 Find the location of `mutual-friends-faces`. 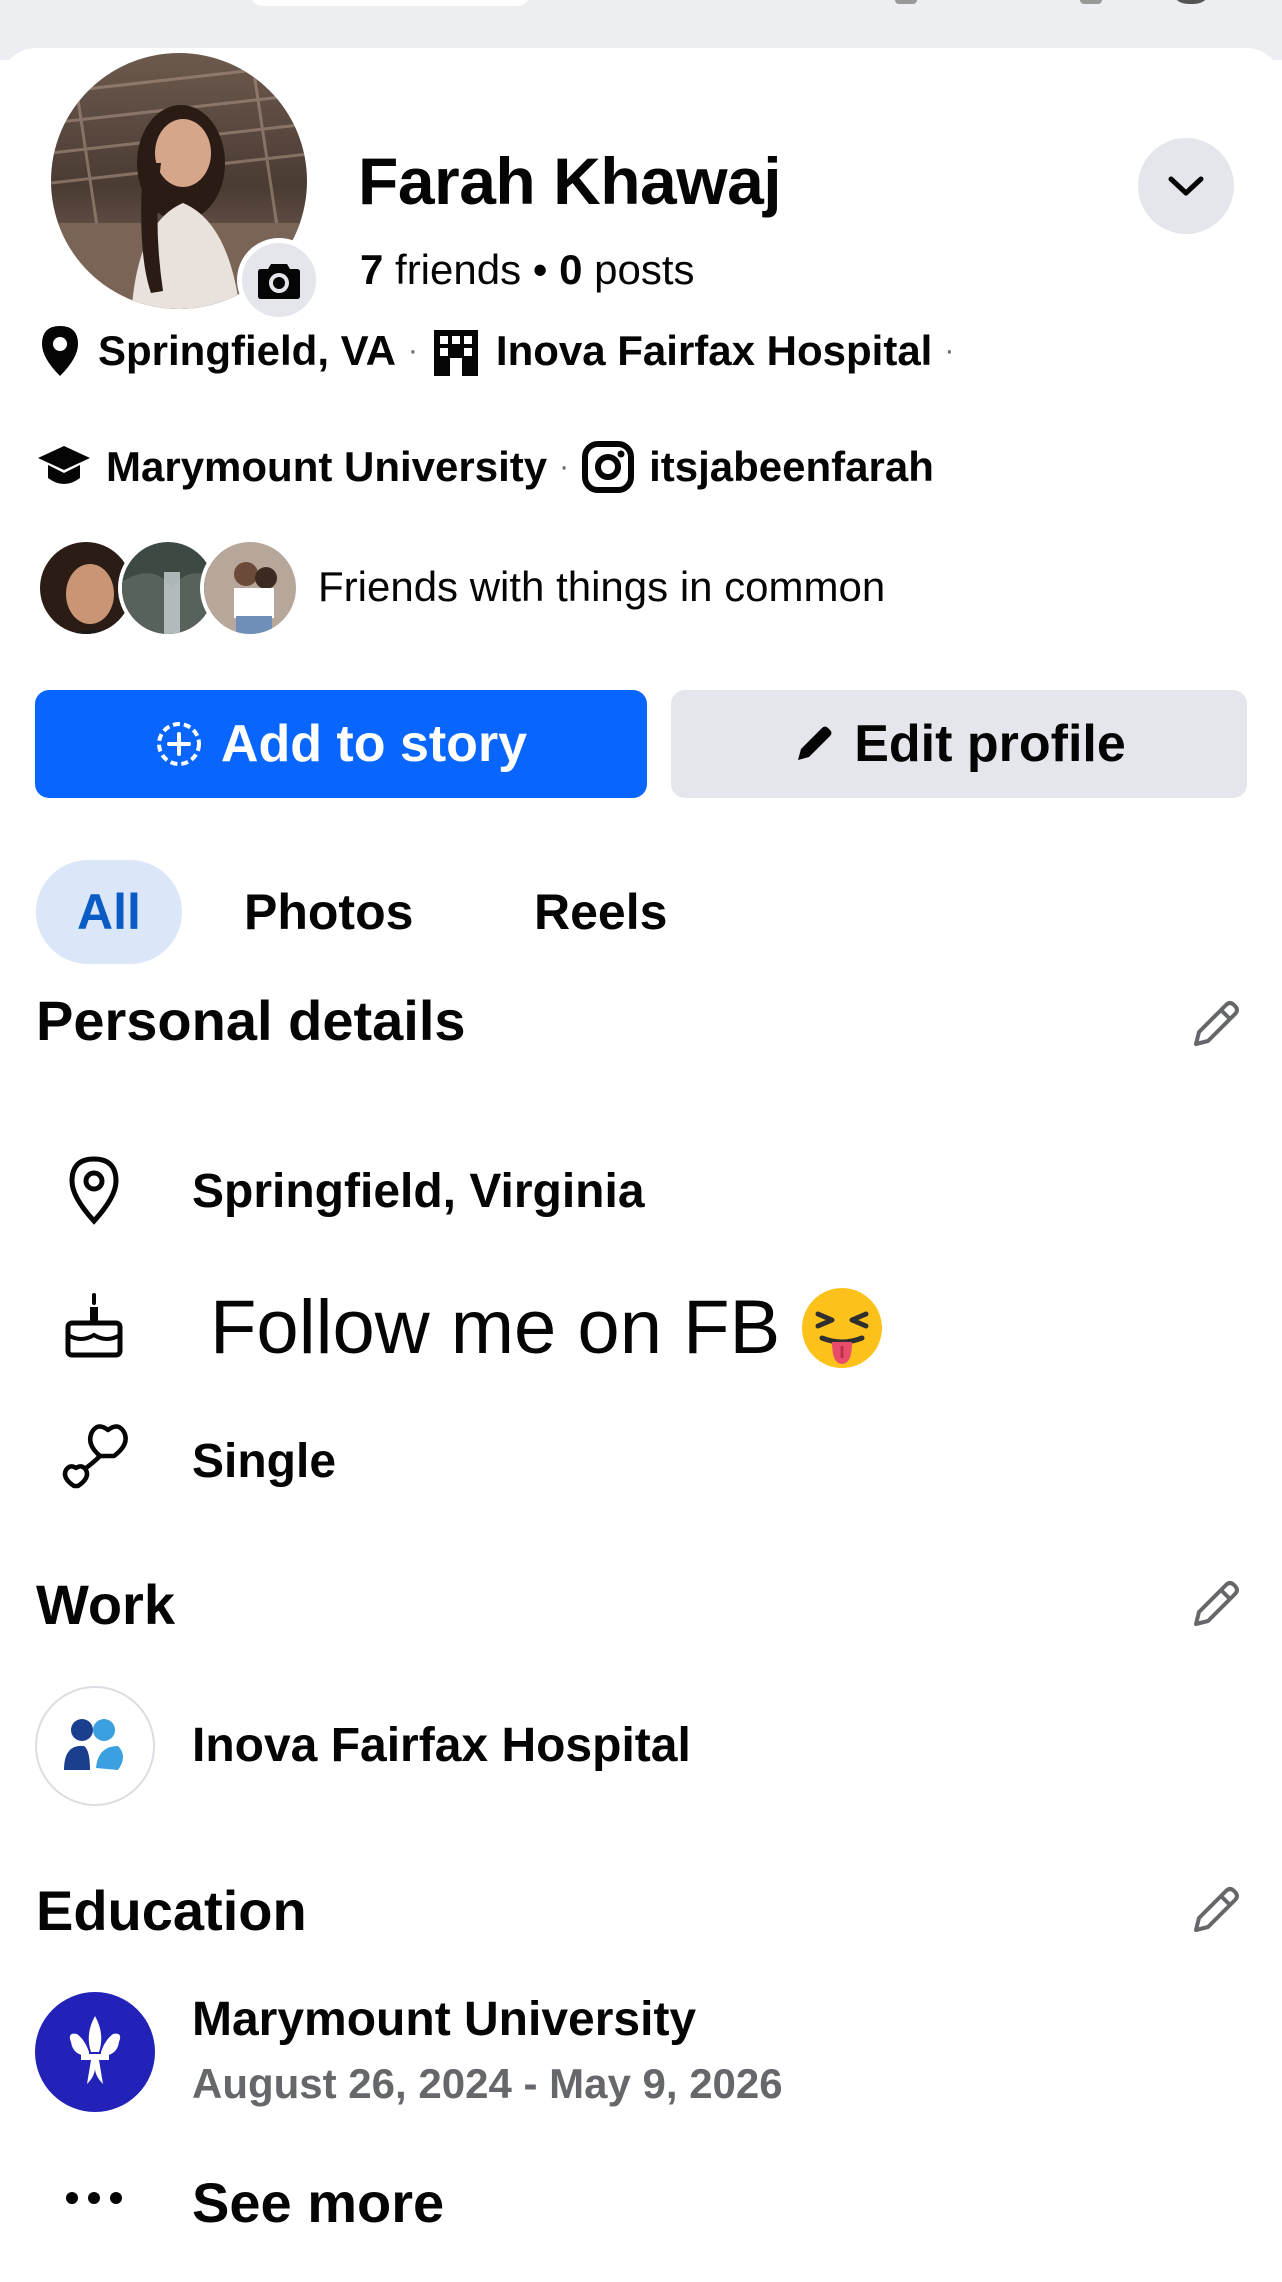

mutual-friends-faces is located at coordinates (168, 588).